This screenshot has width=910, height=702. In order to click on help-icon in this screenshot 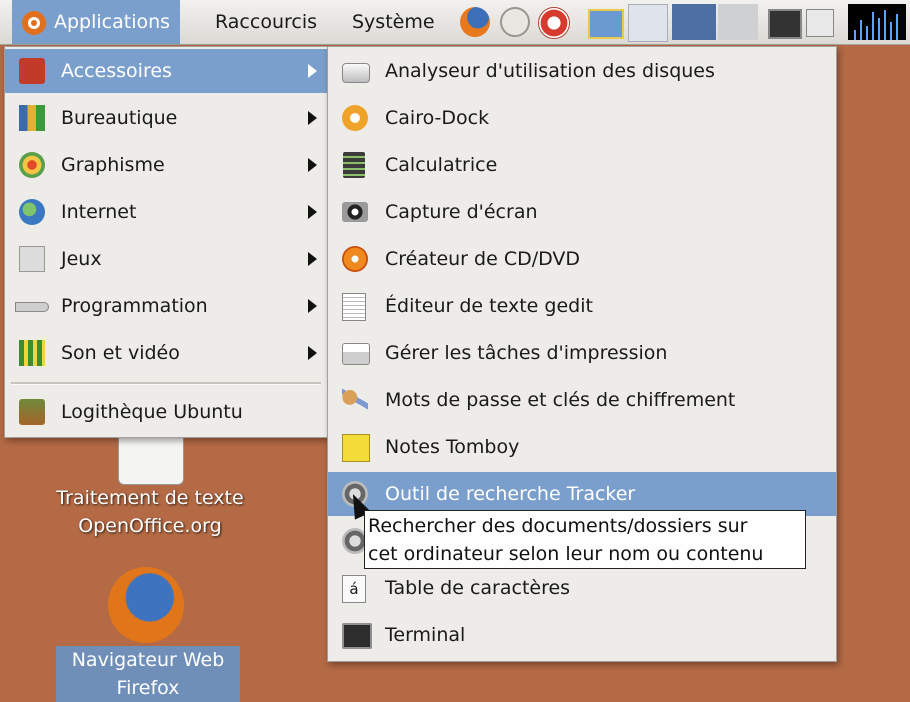, I will do `click(554, 23)`.